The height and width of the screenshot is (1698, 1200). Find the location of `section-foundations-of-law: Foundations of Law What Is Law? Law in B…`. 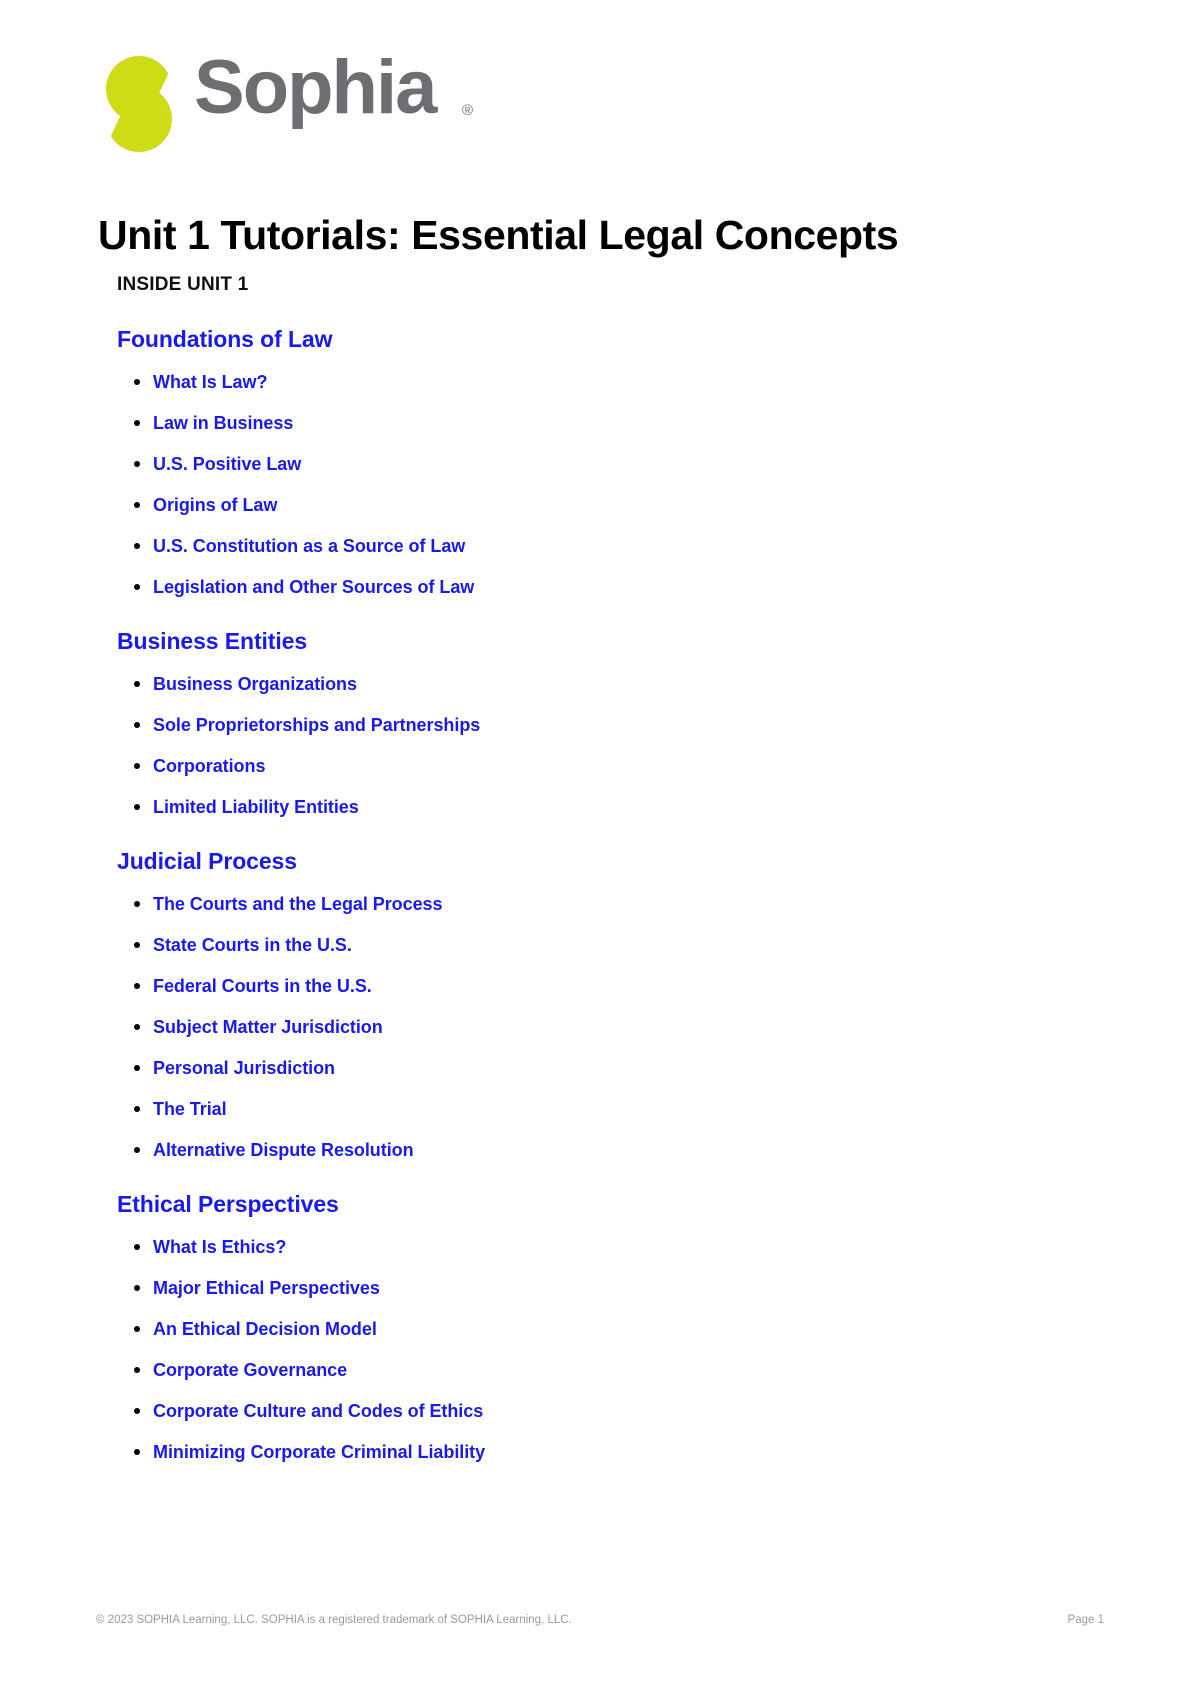

section-foundations-of-law: Foundations of Law What Is Law? Law in B… is located at coordinates (597, 461).